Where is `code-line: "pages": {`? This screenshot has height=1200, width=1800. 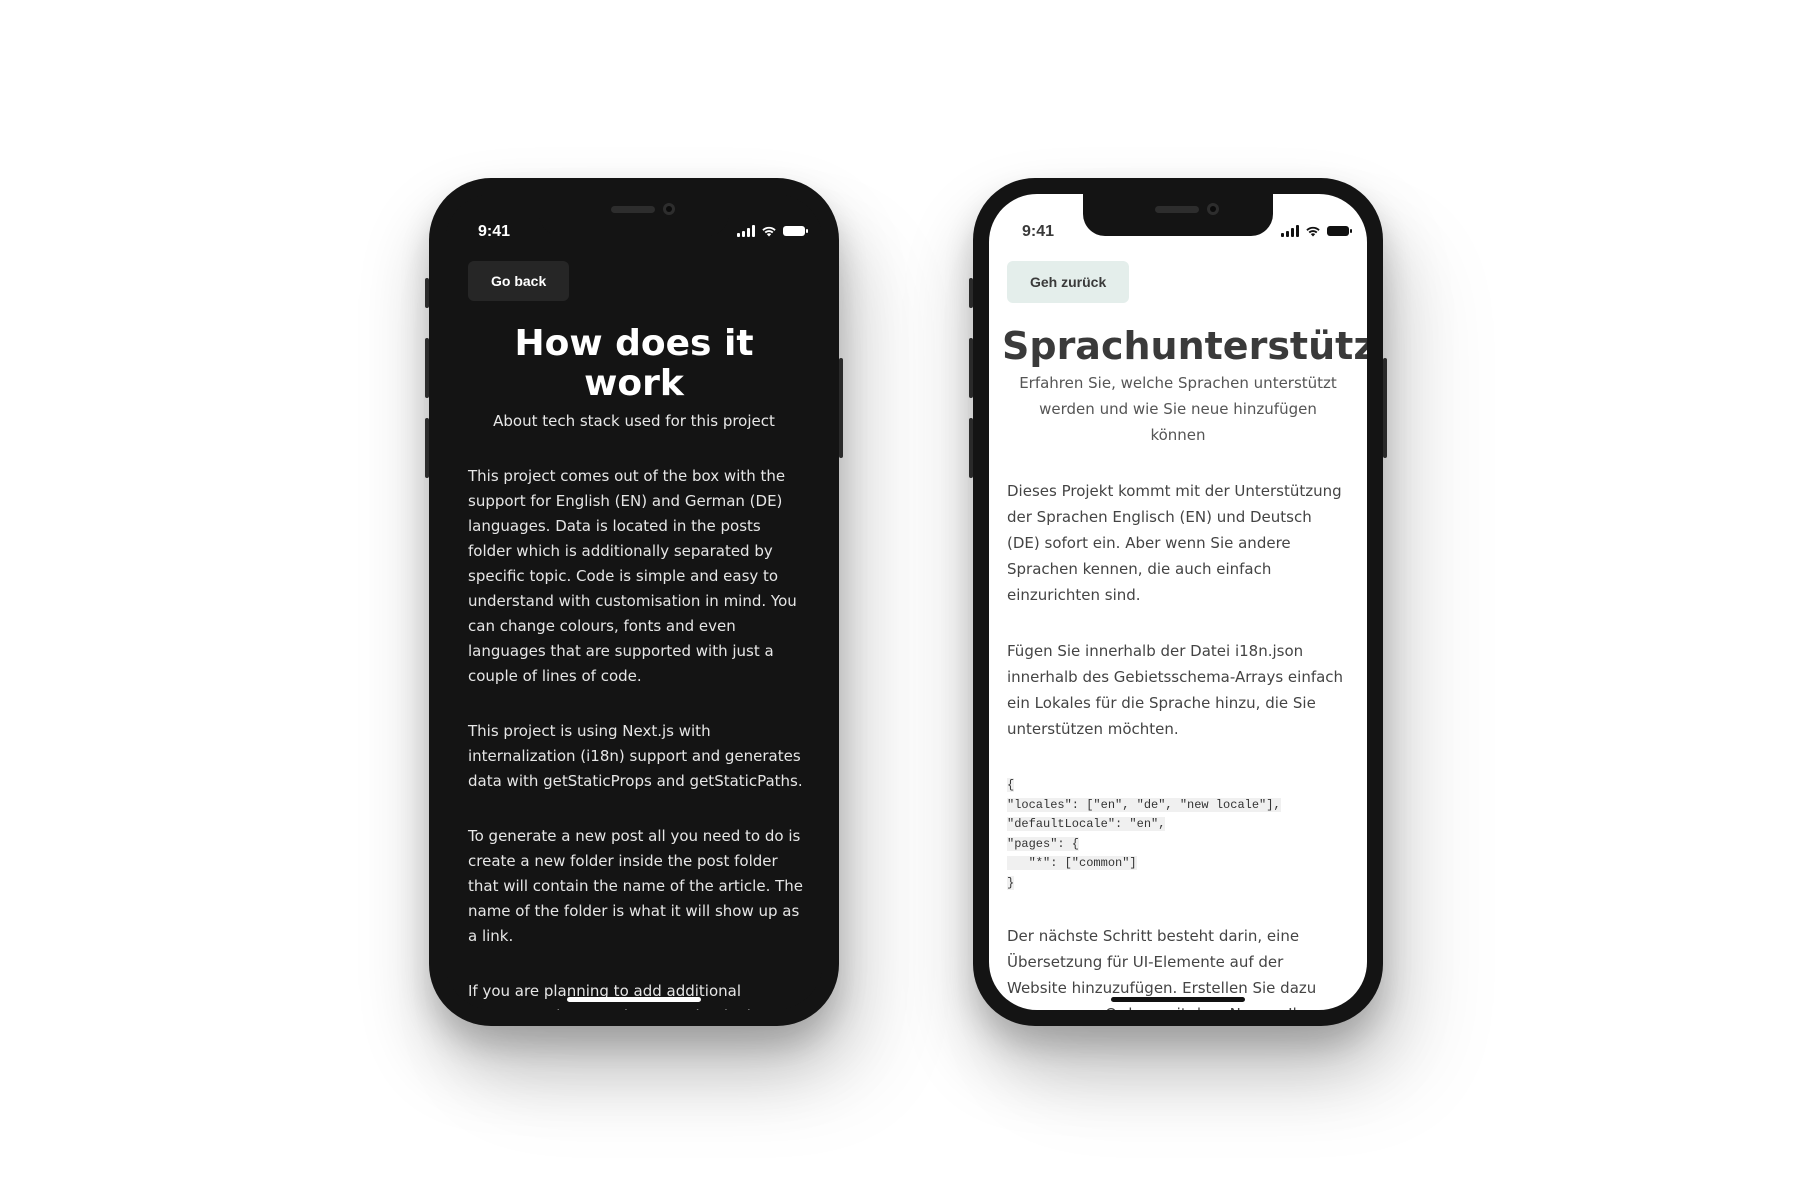 code-line: "pages": { is located at coordinates (1043, 843).